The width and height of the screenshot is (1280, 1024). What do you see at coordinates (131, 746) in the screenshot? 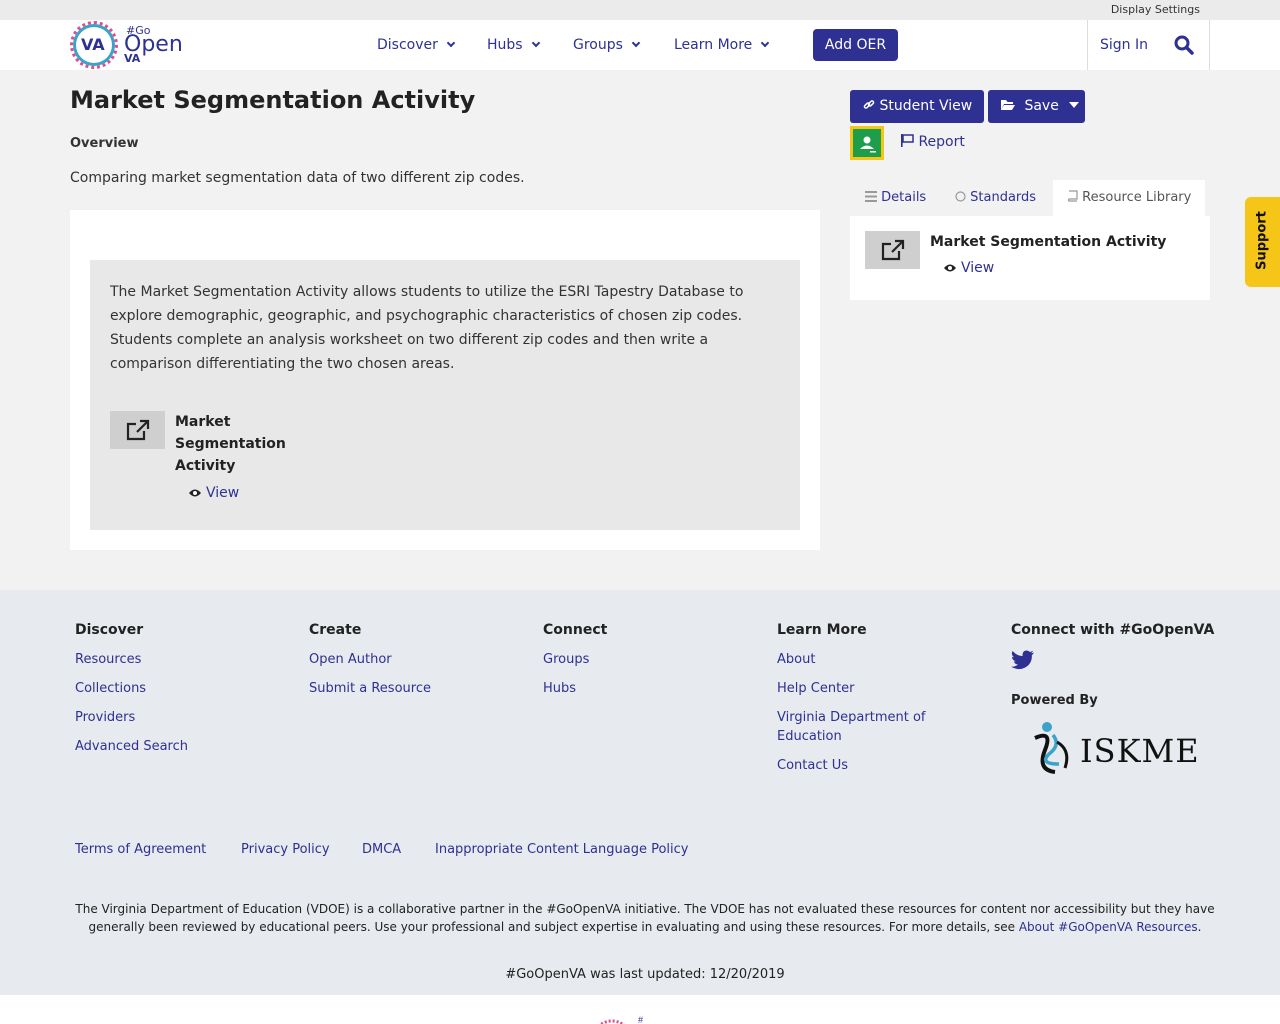
I see `footer-link-advanced-search: Advanced Search` at bounding box center [131, 746].